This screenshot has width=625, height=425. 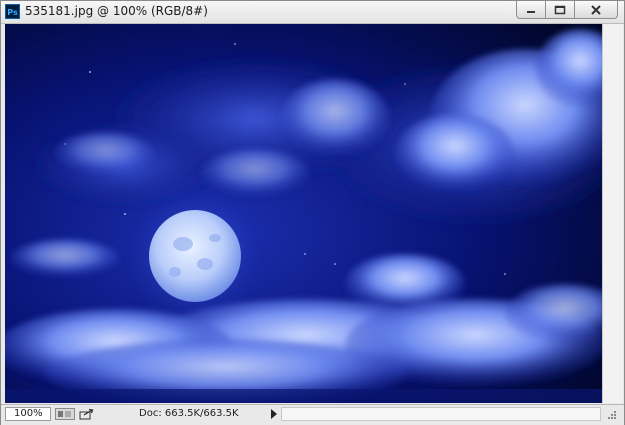 I want to click on close-button, so click(x=596, y=10).